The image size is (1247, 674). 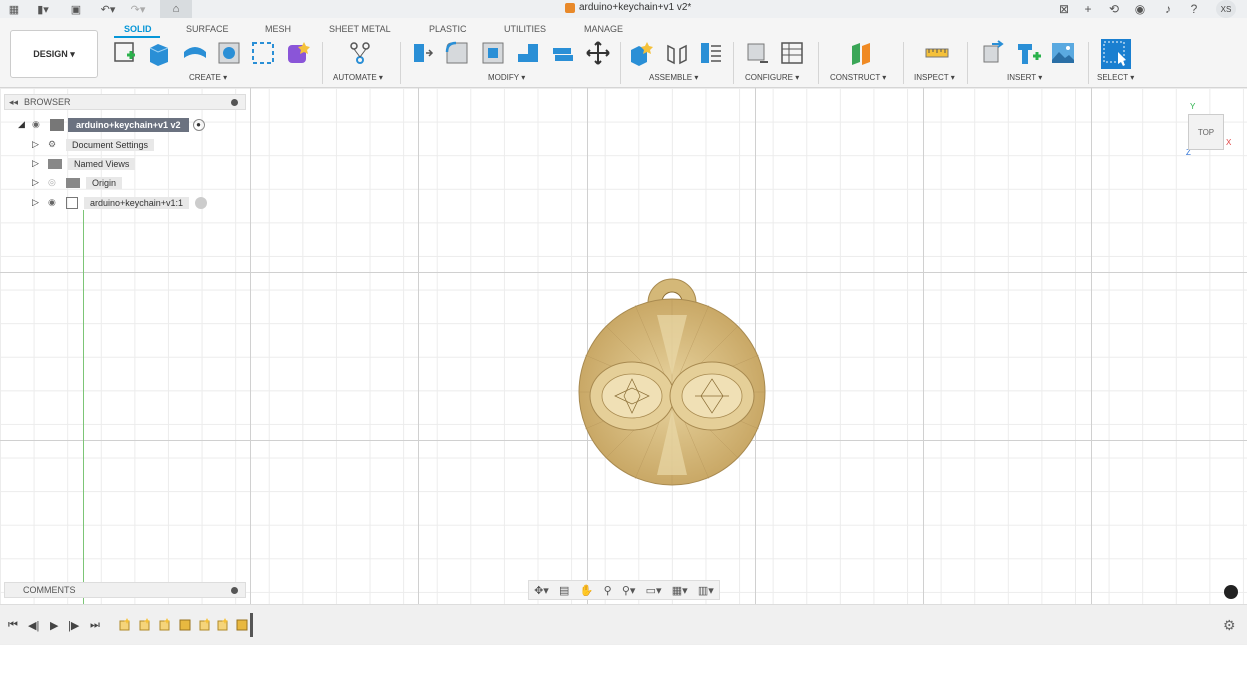 I want to click on hidden-eye-icon: ◎, so click(x=57, y=182).